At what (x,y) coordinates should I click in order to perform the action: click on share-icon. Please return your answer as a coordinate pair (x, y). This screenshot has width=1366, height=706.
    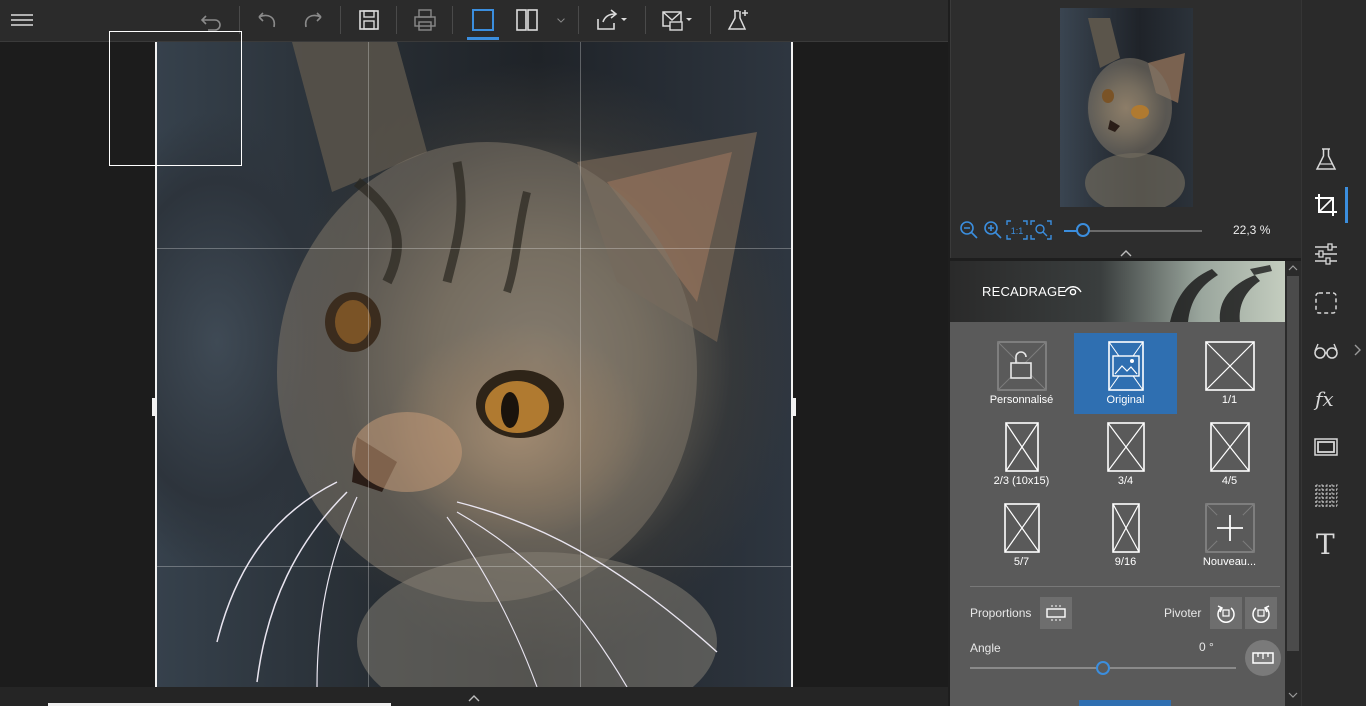
    Looking at the image, I should click on (612, 20).